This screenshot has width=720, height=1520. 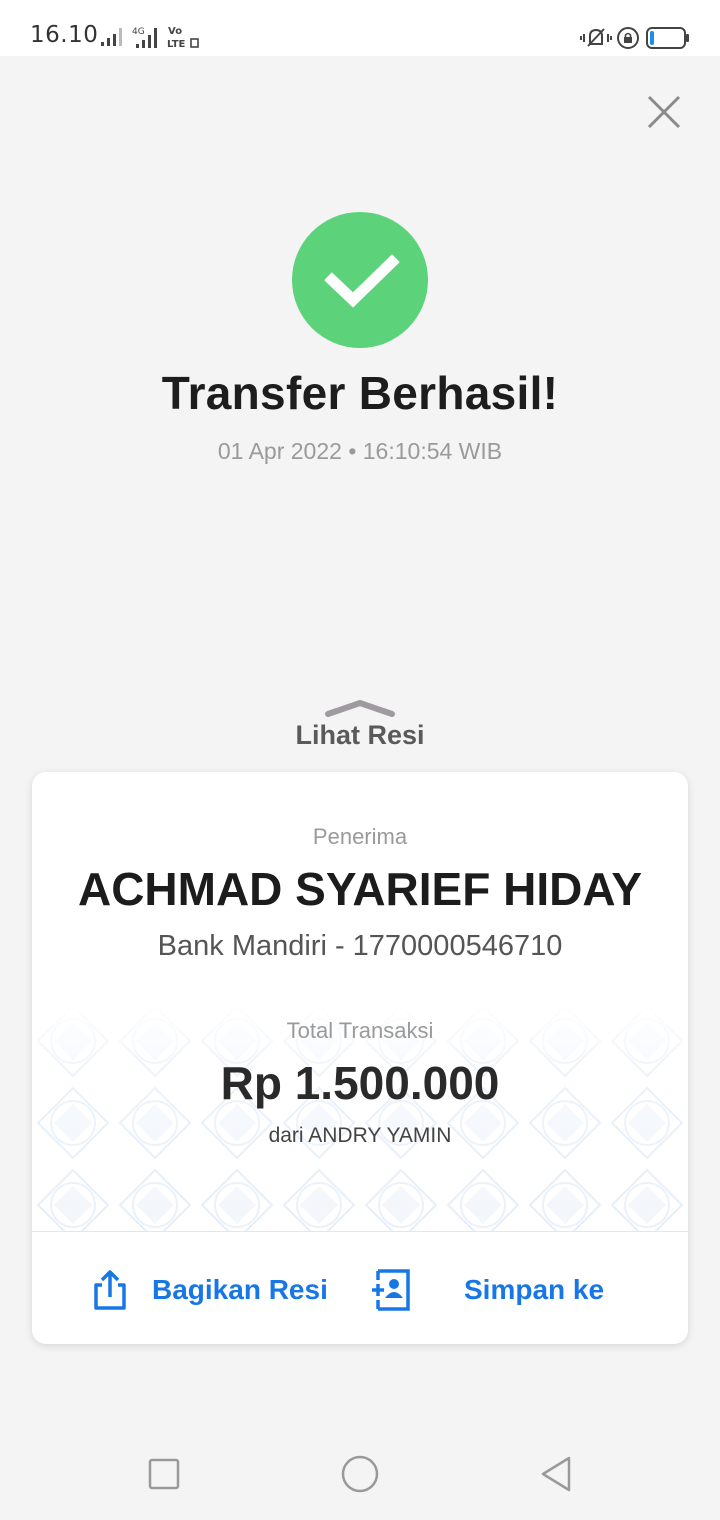 What do you see at coordinates (360, 735) in the screenshot?
I see `view-receipt-label: Lihat Resi` at bounding box center [360, 735].